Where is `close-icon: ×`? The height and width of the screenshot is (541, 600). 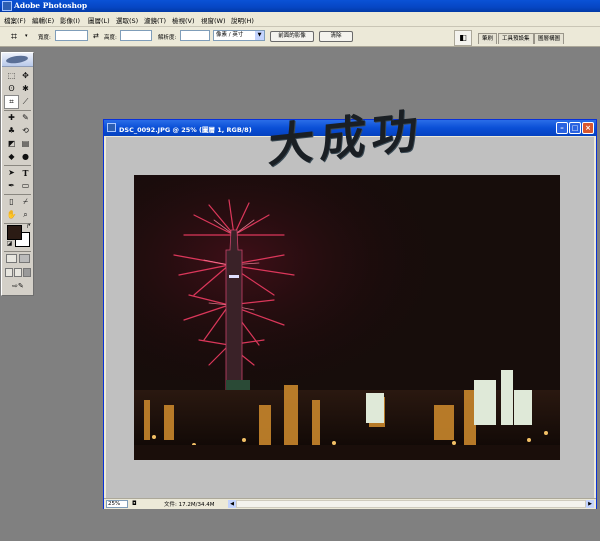
close-icon: × is located at coordinates (588, 128).